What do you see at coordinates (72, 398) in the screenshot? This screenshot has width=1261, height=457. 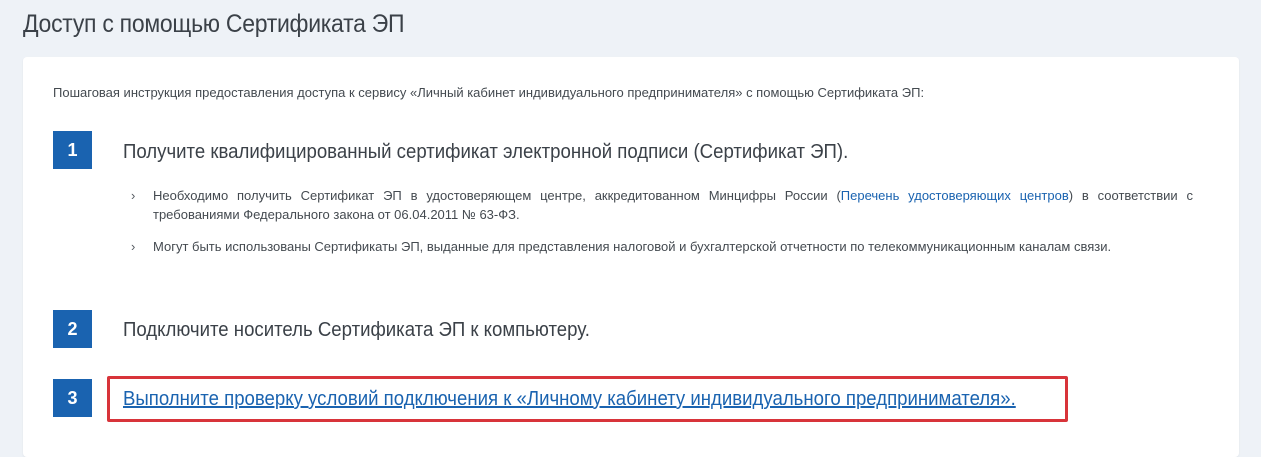 I see `step-3-number-badge: 3` at bounding box center [72, 398].